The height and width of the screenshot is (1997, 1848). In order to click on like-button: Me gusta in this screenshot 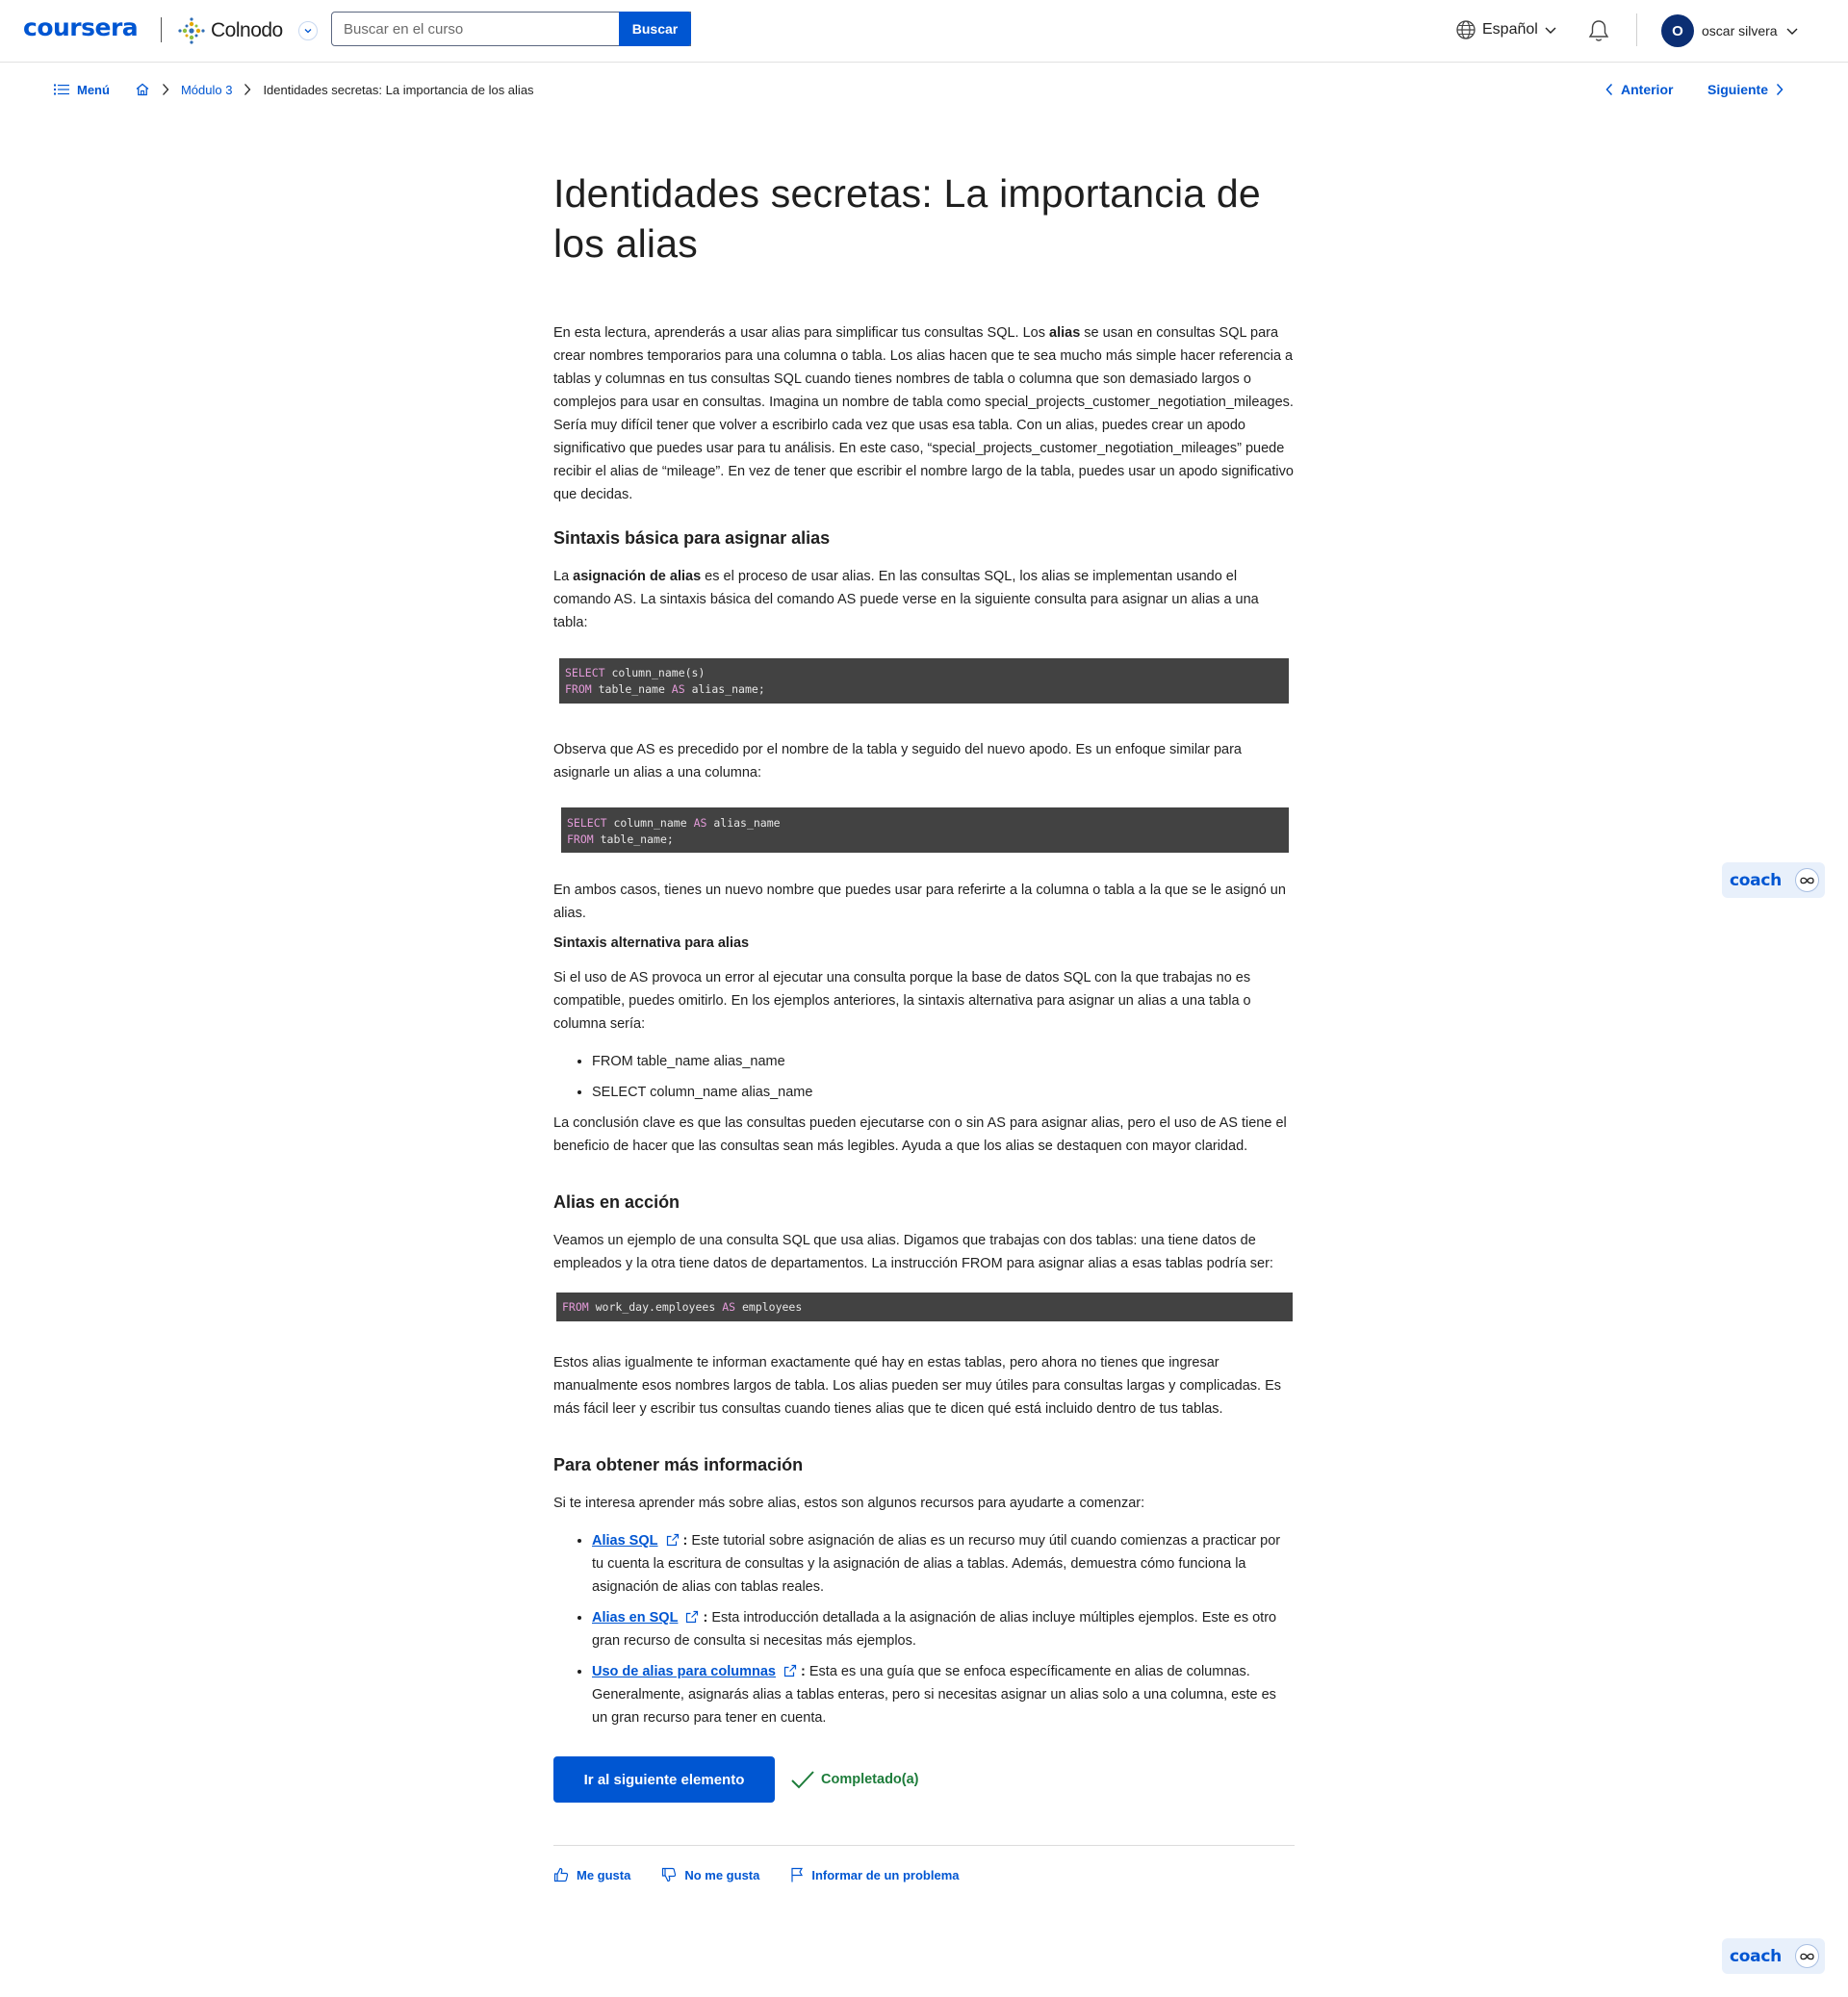, I will do `click(591, 1875)`.